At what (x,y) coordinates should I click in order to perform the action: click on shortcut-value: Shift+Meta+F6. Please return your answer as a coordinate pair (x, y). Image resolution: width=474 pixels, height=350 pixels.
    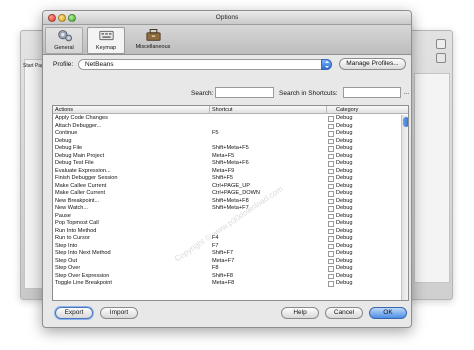
    Looking at the image, I should click on (230, 164).